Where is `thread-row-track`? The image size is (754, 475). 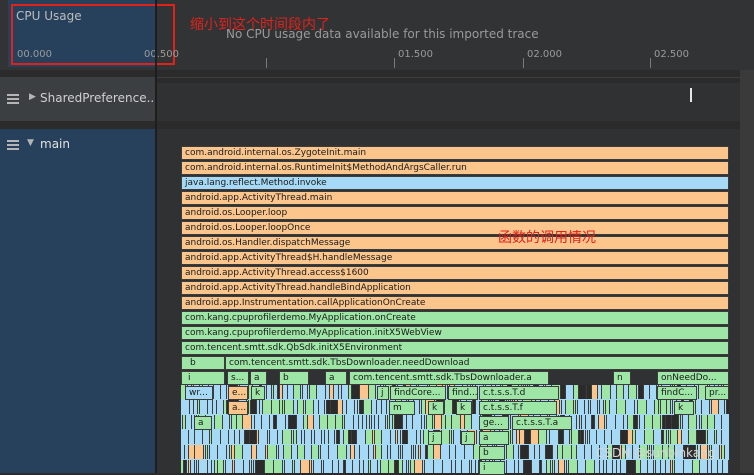
thread-row-track is located at coordinates (448, 102).